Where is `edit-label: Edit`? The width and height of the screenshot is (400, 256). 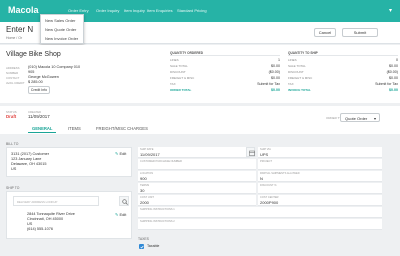
edit-label: Edit is located at coordinates (123, 153).